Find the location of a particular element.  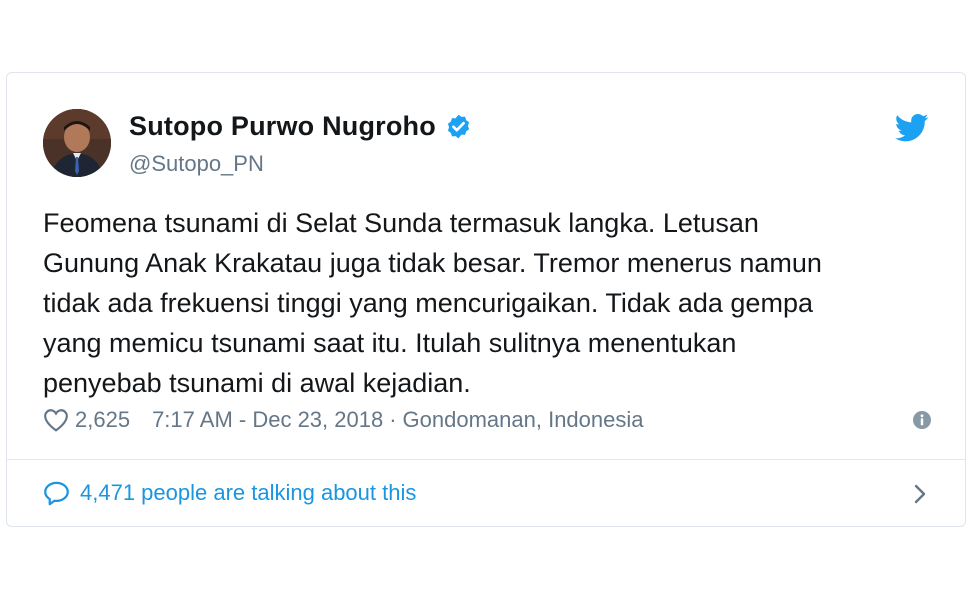

twitter-bird-icon is located at coordinates (912, 128).